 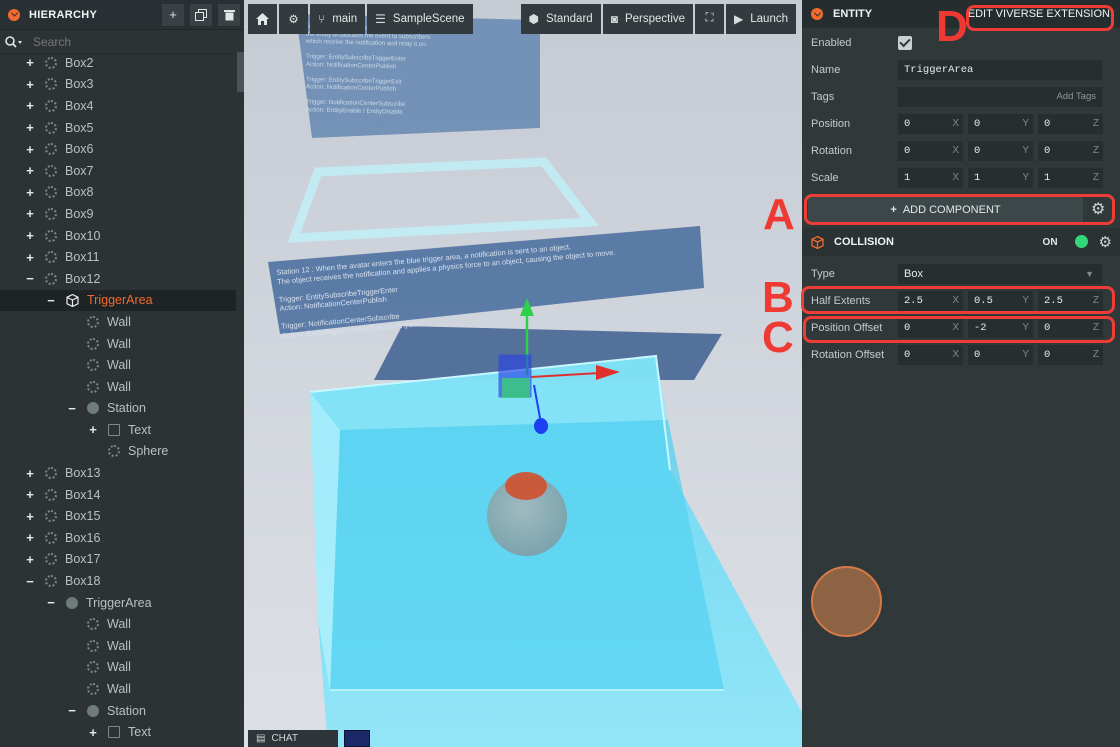 I want to click on scale-z-field: 1Z, so click(x=1070, y=177).